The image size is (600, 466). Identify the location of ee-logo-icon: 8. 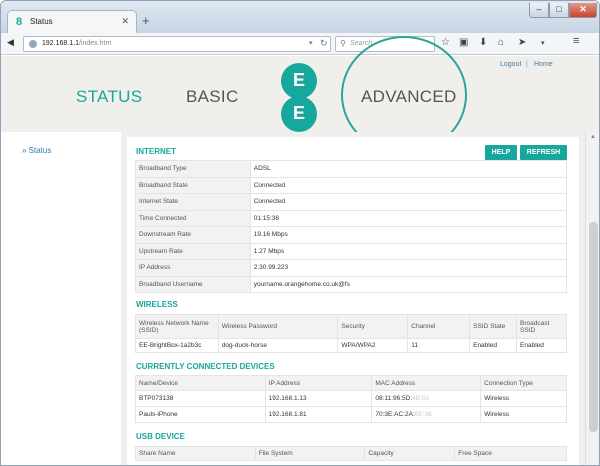
(19, 22).